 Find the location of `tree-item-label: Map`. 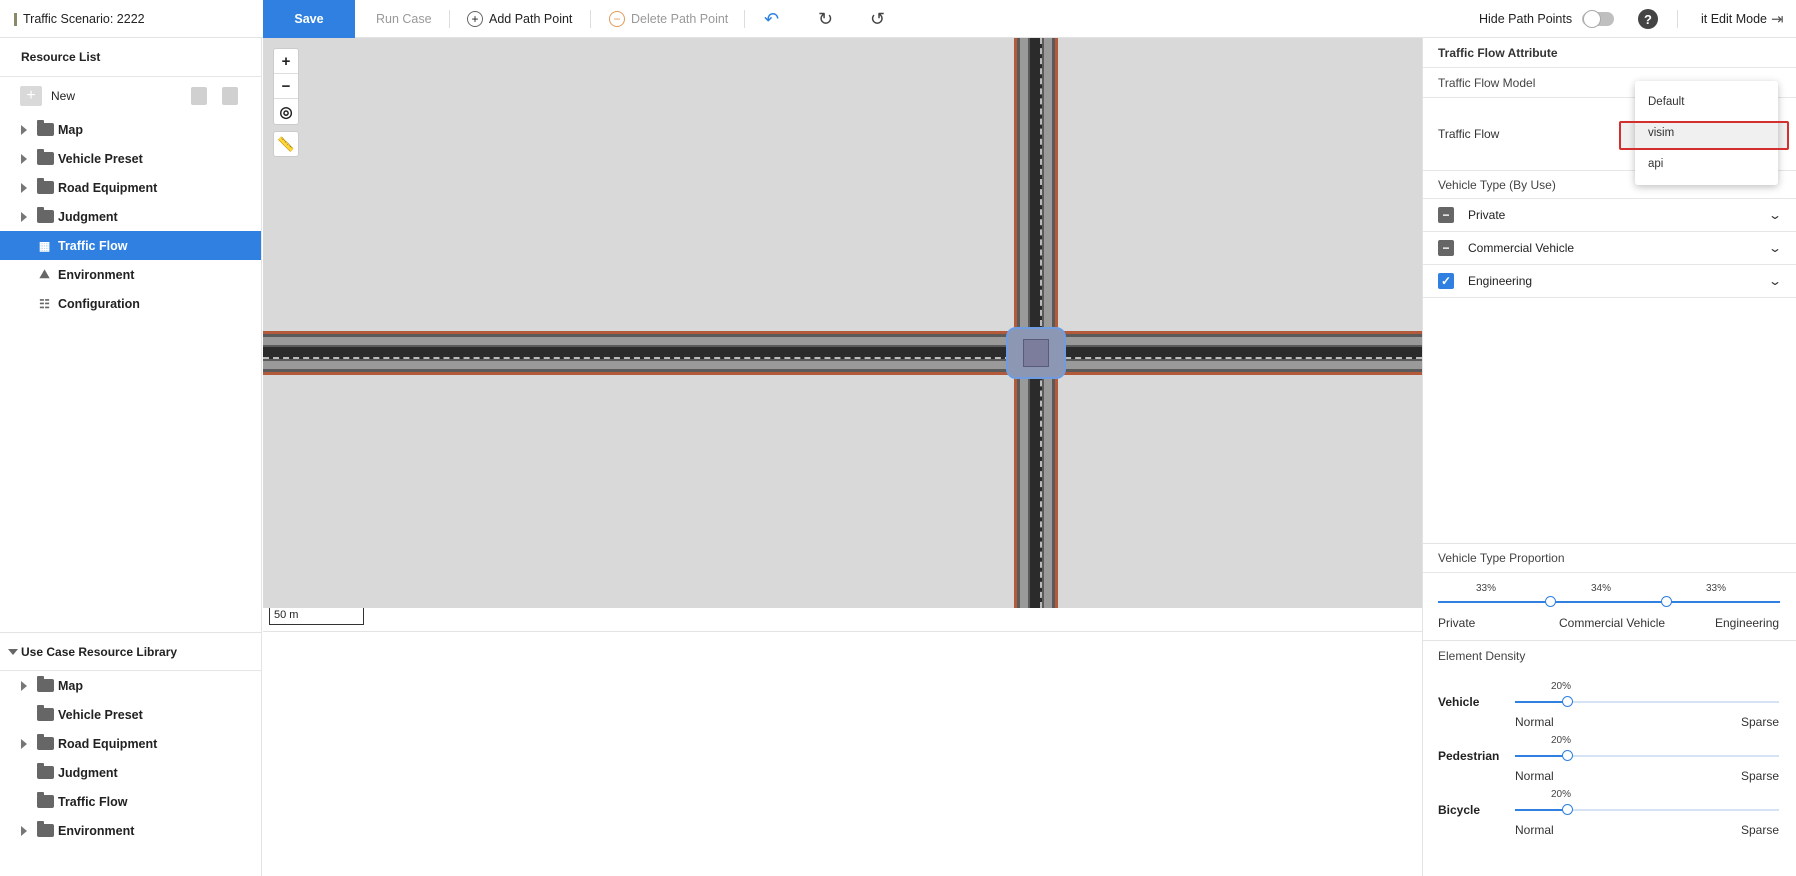

tree-item-label: Map is located at coordinates (70, 129).